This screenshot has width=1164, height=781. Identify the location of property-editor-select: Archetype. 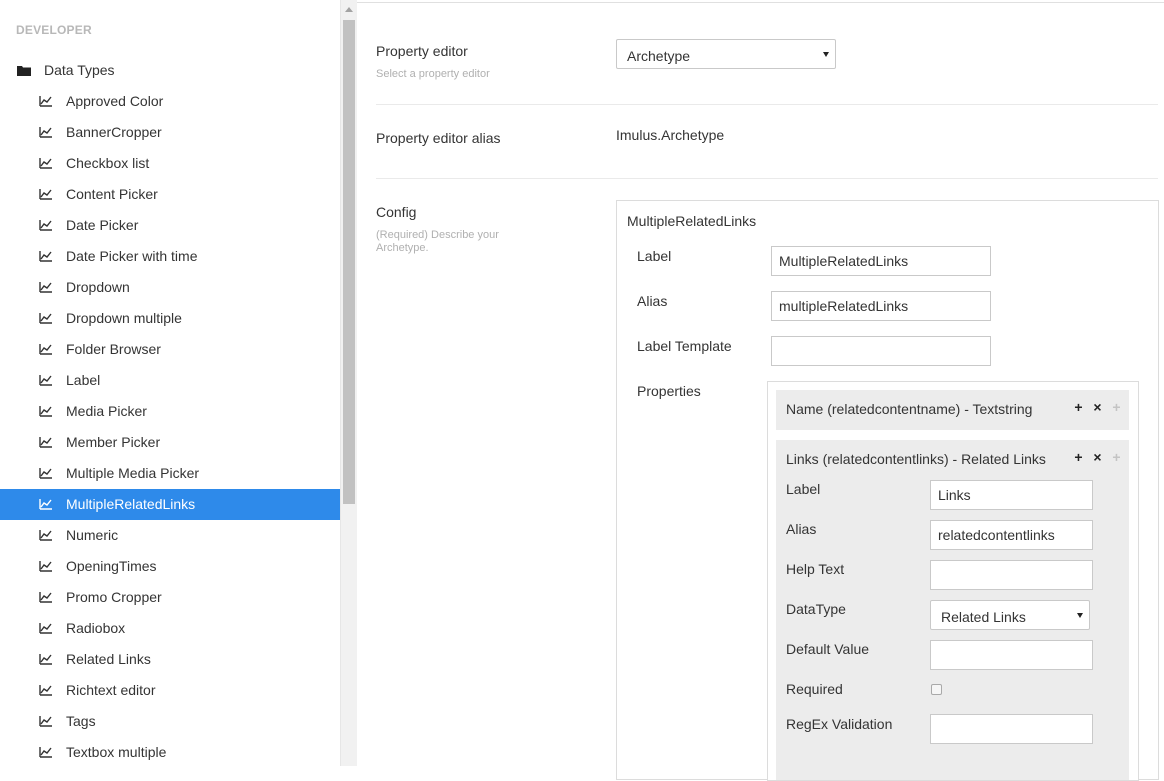
(726, 54).